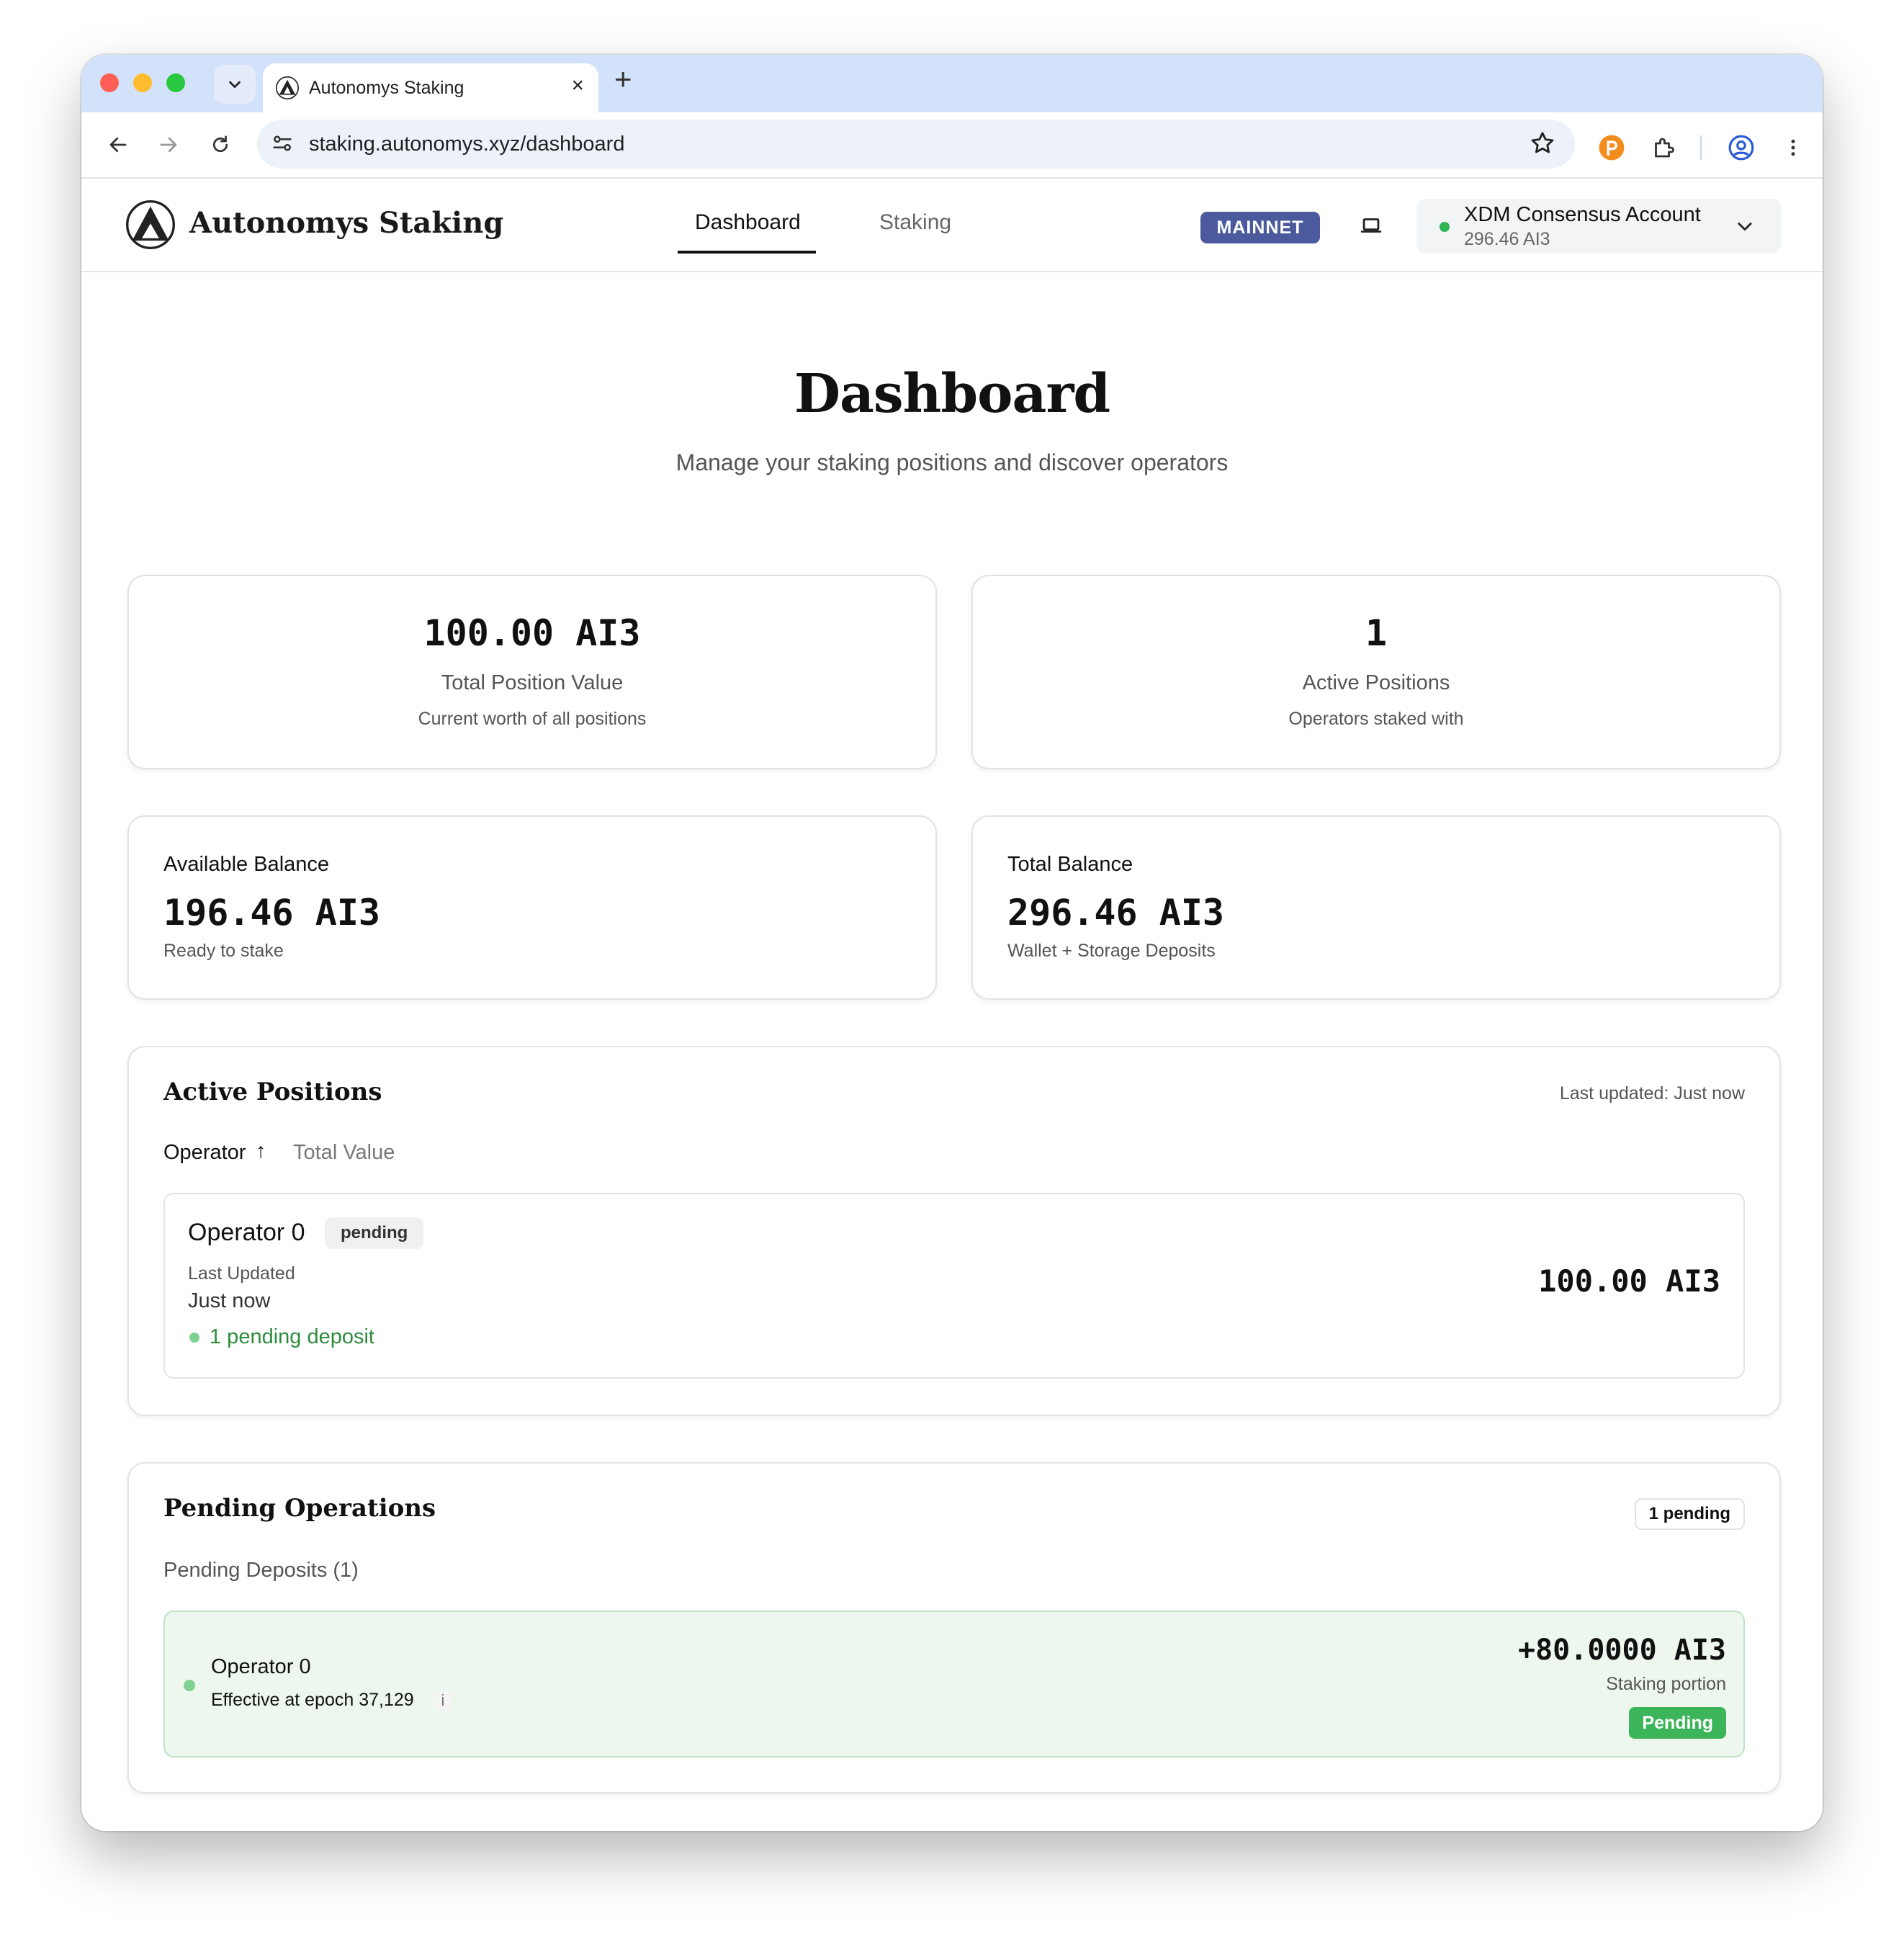  Describe the element at coordinates (299, 1508) in the screenshot. I see `section-title: Pending Operations` at that location.